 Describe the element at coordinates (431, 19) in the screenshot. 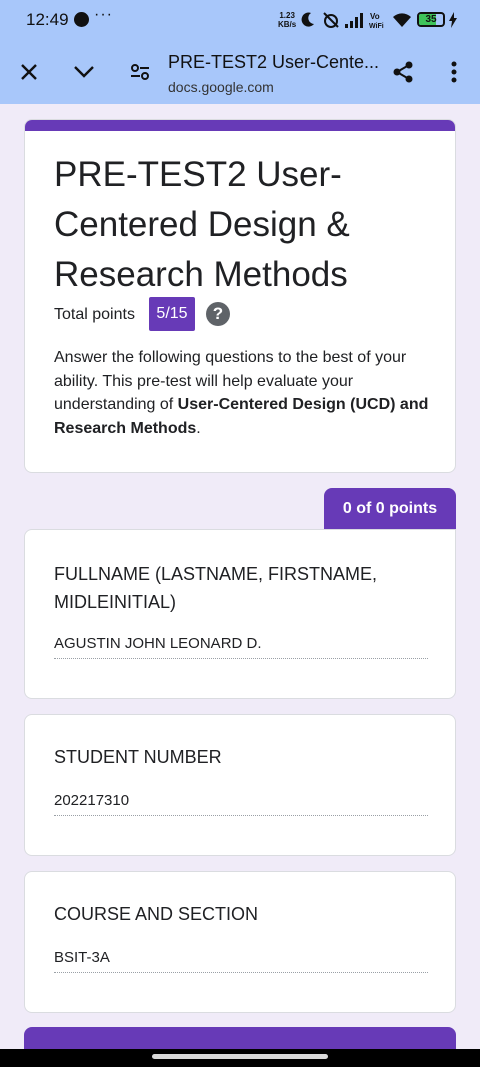

I see `battery-icon: 35` at that location.